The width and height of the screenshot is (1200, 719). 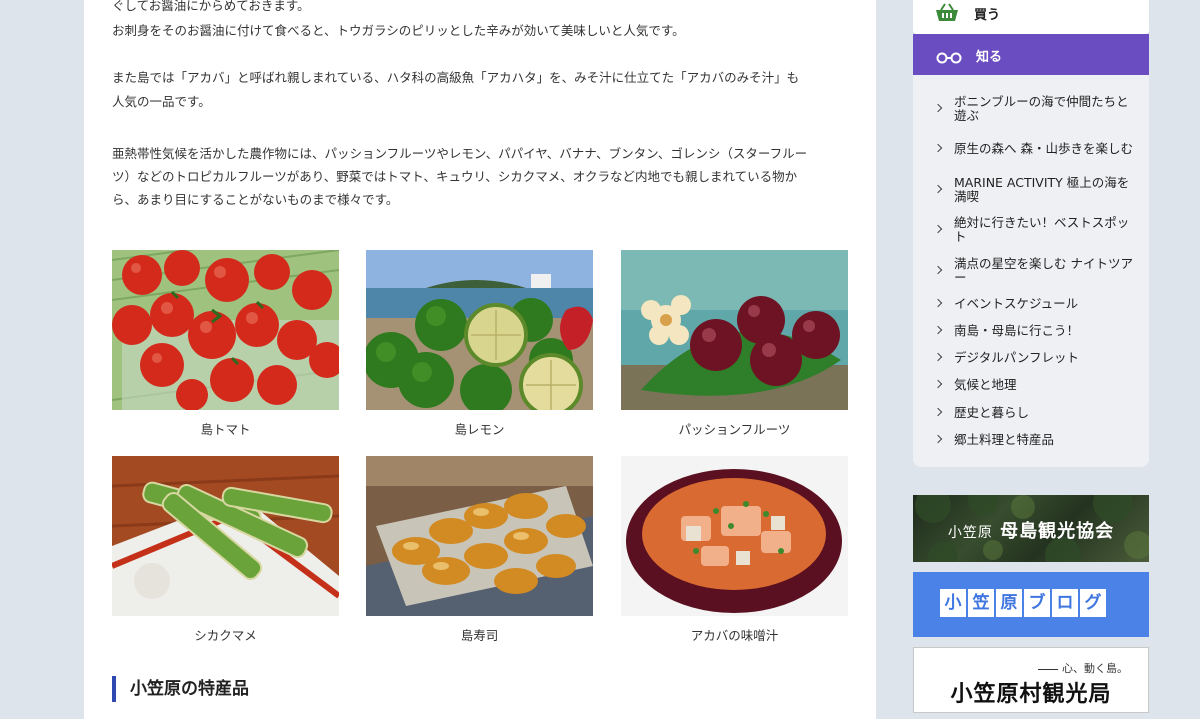 What do you see at coordinates (1017, 357) in the screenshot?
I see `menu-item-label: デジタルパンフレット` at bounding box center [1017, 357].